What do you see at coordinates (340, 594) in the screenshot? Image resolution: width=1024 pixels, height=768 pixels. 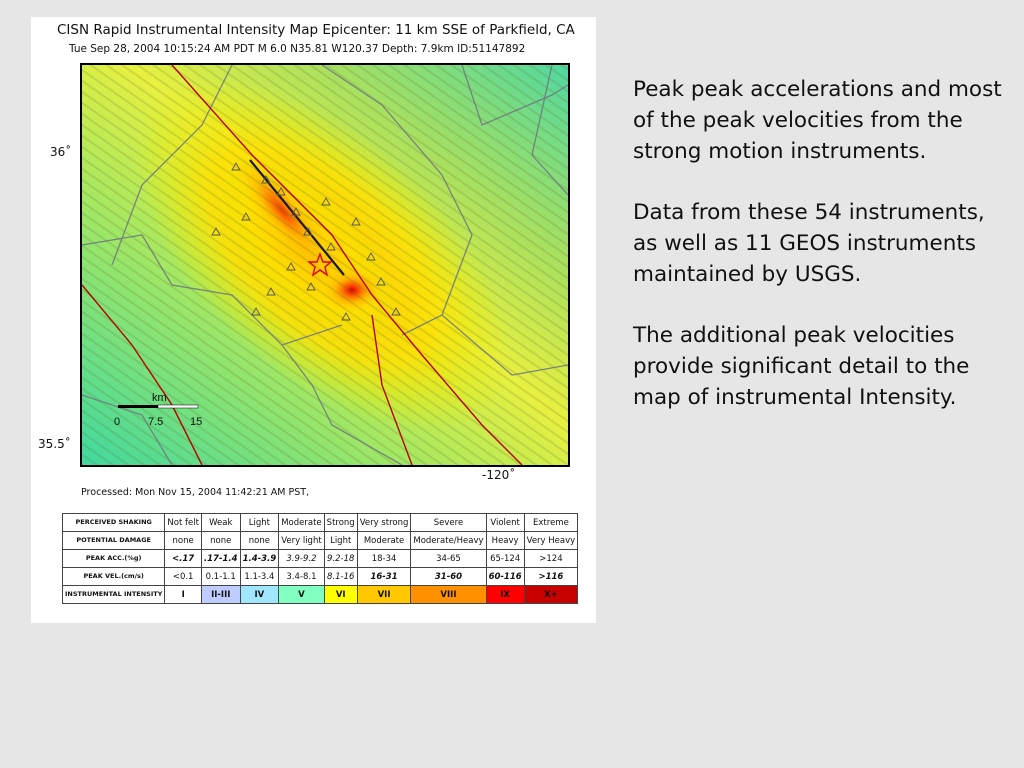 I see `legend-intensity-cell: VI` at bounding box center [340, 594].